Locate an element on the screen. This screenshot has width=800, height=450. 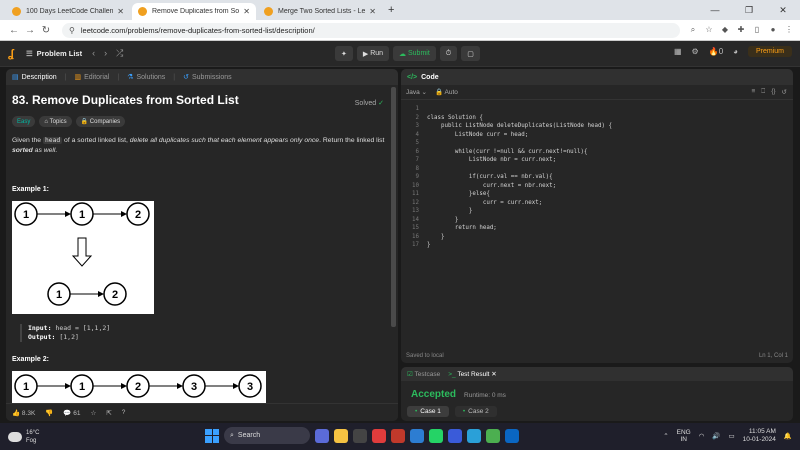
case-tab-2: • Case 2 is located at coordinates (475, 411).